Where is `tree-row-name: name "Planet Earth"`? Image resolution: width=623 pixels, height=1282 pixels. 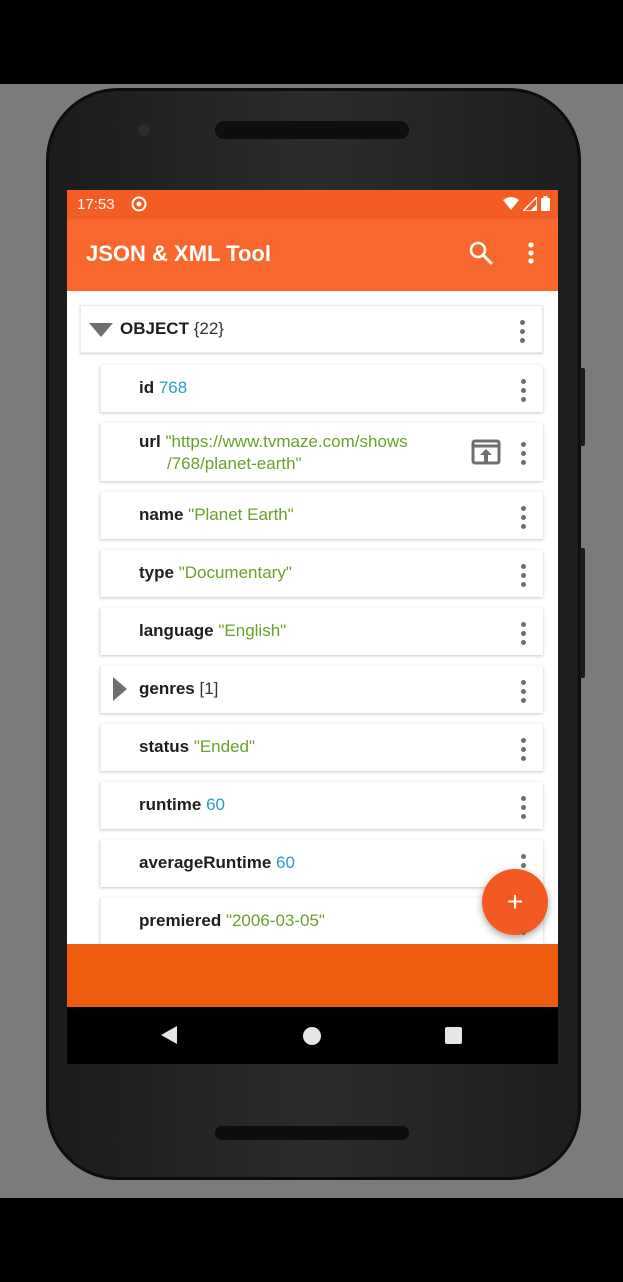 tree-row-name: name "Planet Earth" is located at coordinates (321, 515).